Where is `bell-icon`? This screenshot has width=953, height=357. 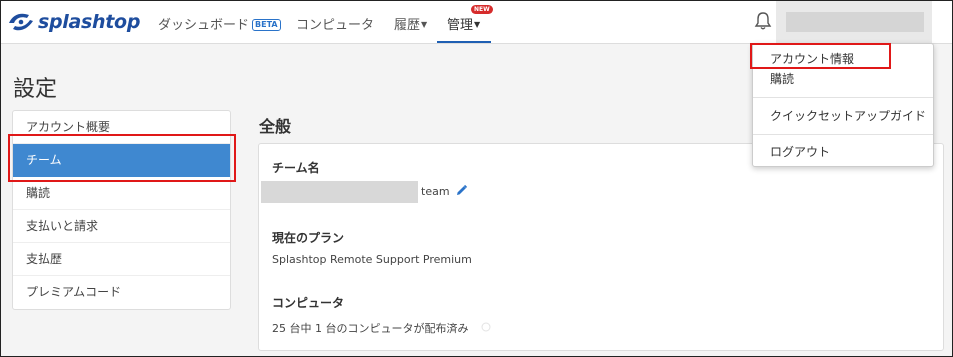
bell-icon is located at coordinates (763, 21).